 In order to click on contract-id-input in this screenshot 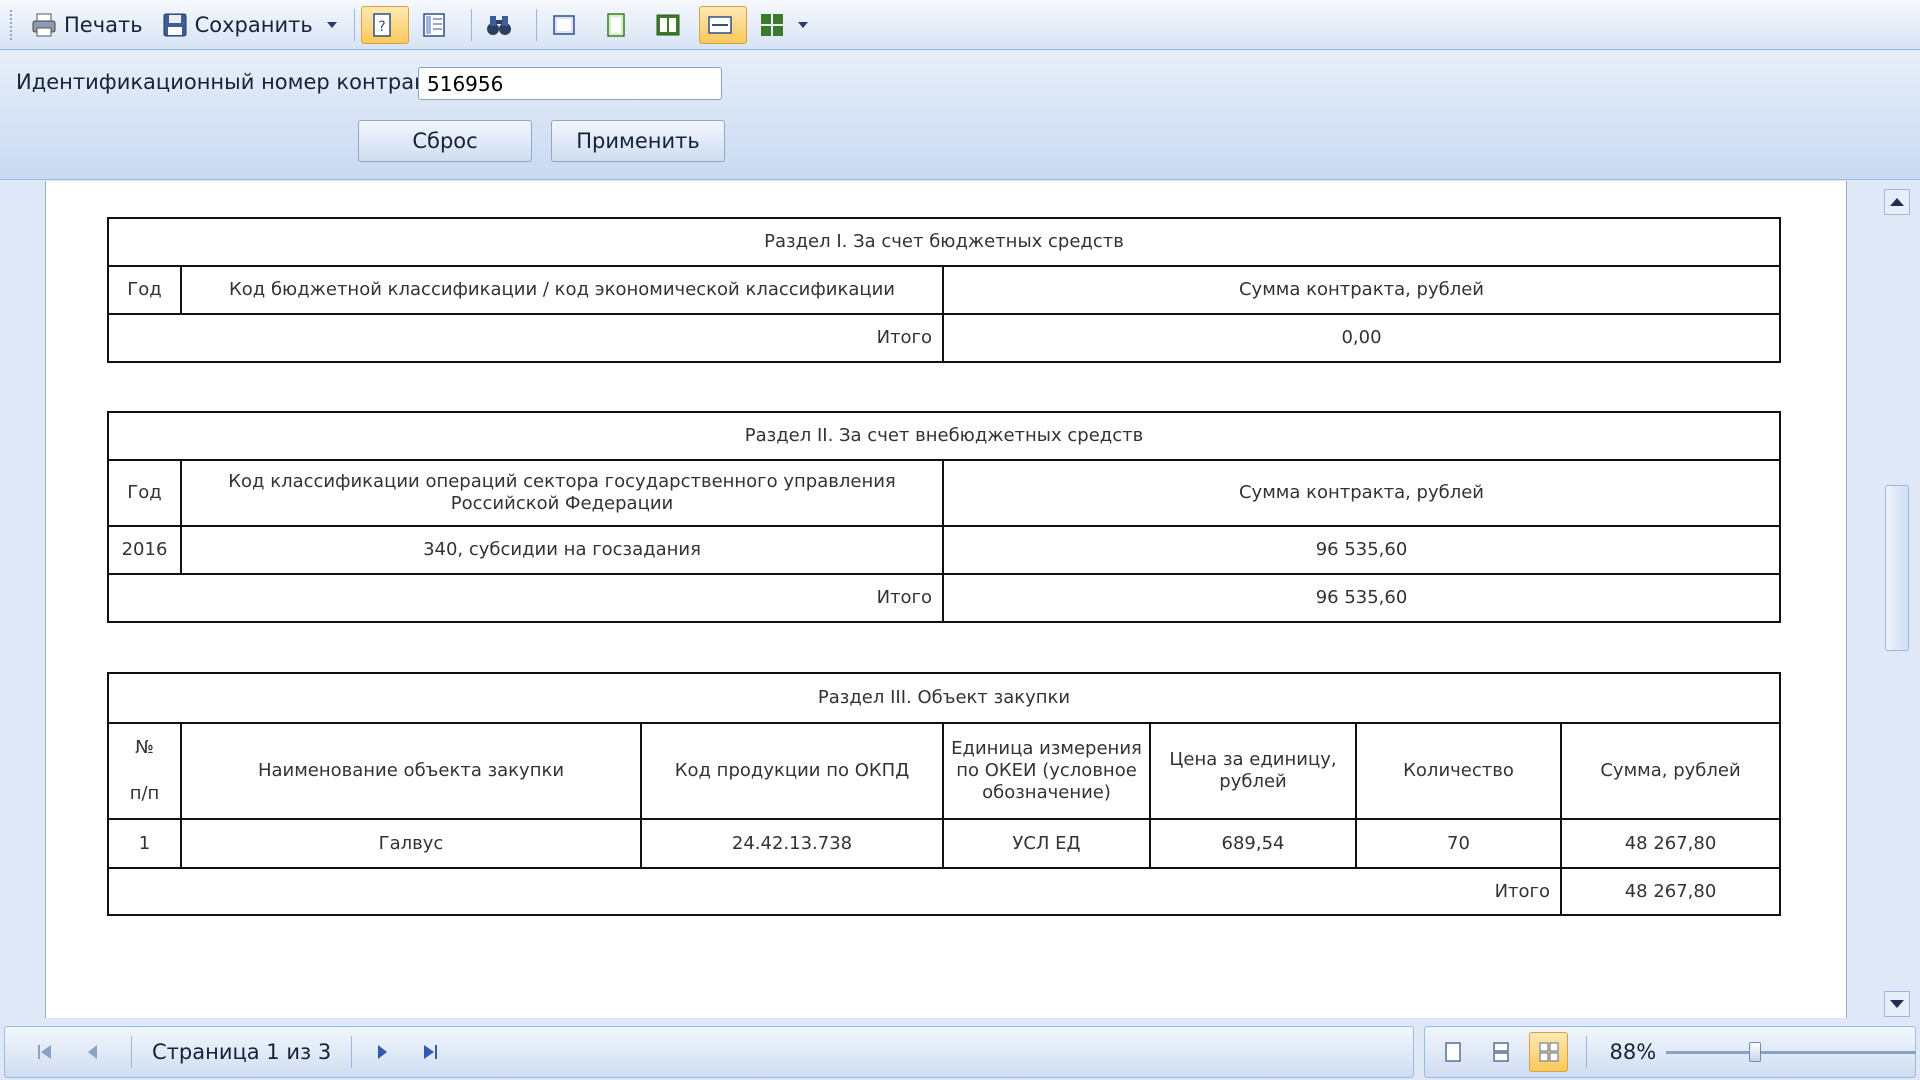, I will do `click(570, 83)`.